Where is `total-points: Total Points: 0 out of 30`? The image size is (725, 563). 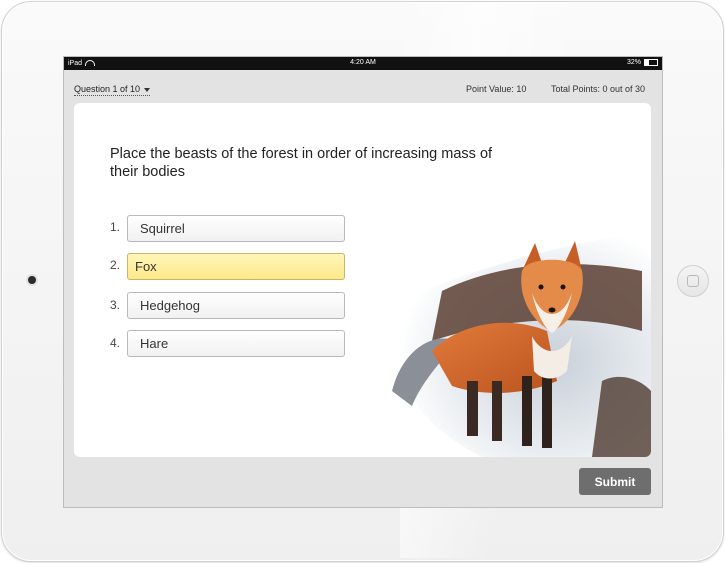
total-points: Total Points: 0 out of 30 is located at coordinates (598, 89).